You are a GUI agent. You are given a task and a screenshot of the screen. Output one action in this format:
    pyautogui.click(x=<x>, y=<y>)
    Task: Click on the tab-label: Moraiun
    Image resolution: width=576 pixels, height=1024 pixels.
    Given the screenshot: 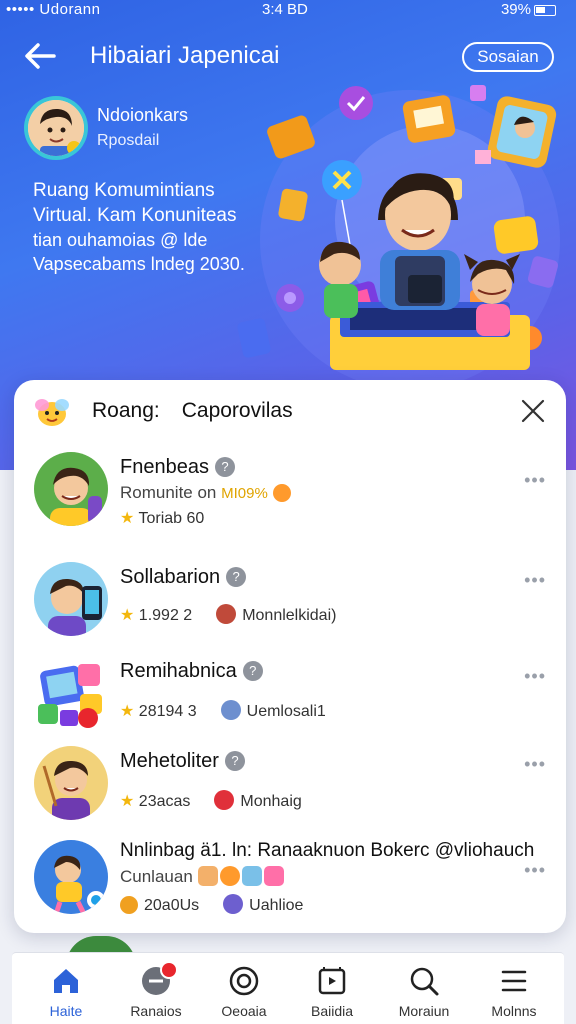 What is the action you would take?
    pyautogui.click(x=424, y=1011)
    